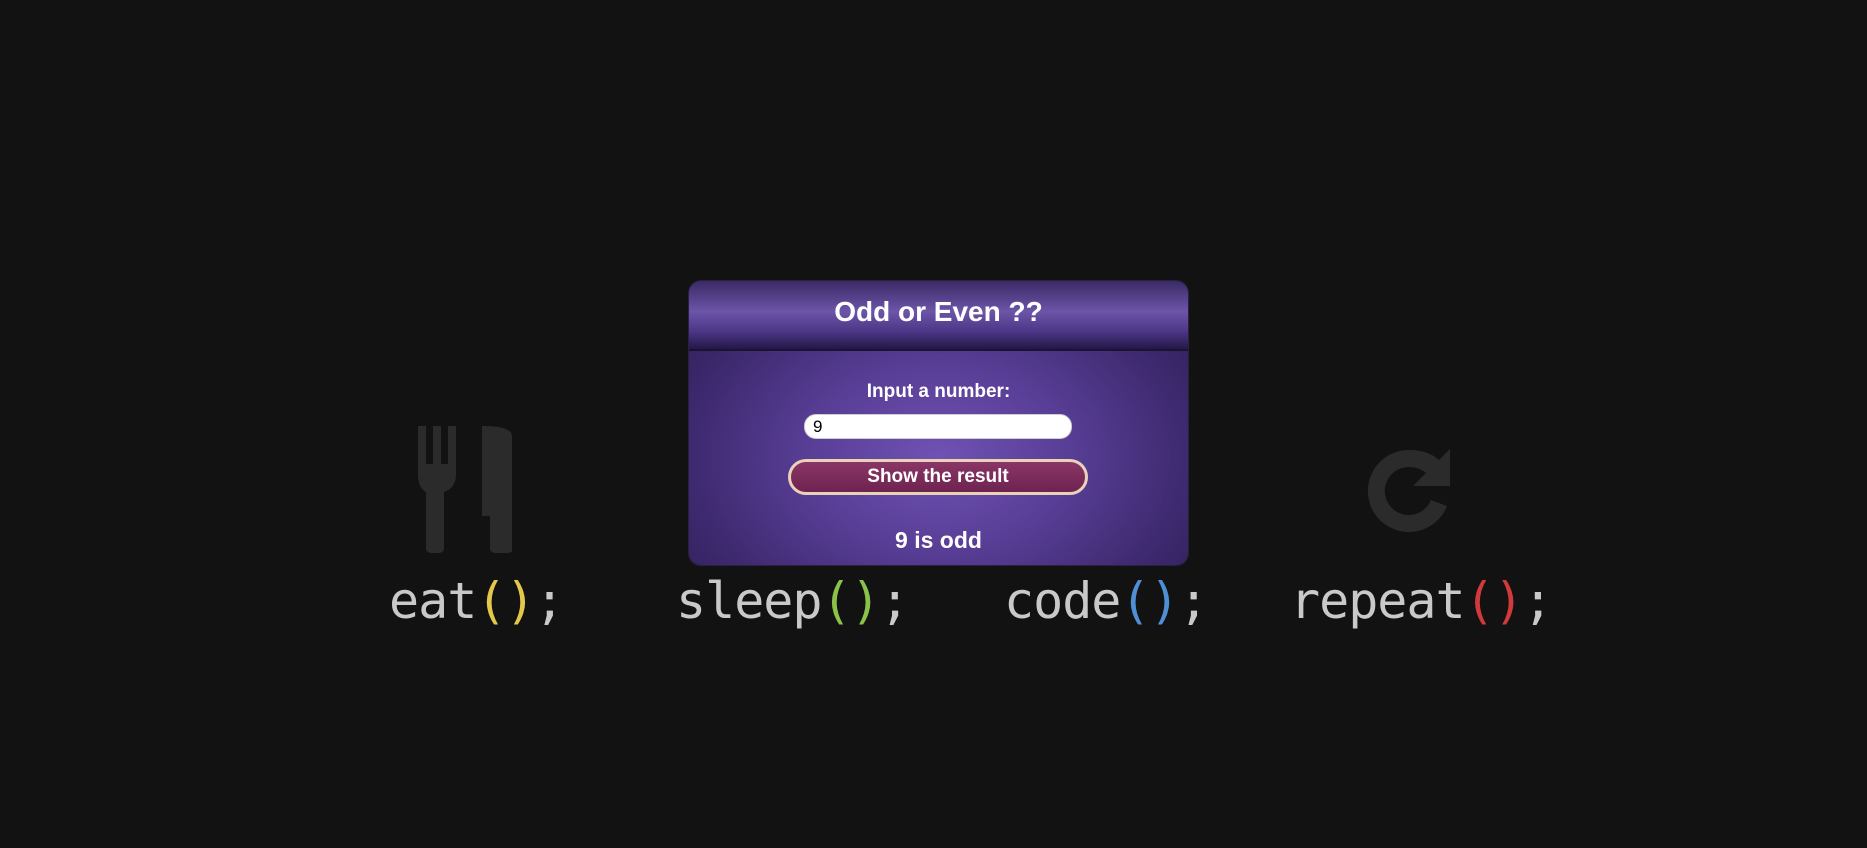 This screenshot has height=848, width=1867. I want to click on utensils-icon, so click(465, 489).